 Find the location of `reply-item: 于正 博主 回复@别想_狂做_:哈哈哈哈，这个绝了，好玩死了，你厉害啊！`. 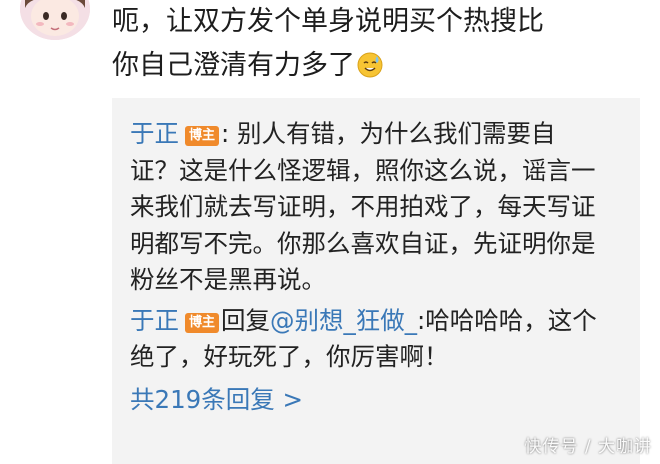

reply-item: 于正 博主 回复@别想_狂做_:哈哈哈哈，这个绝了，好玩死了，你厉害啊！ is located at coordinates (365, 339).